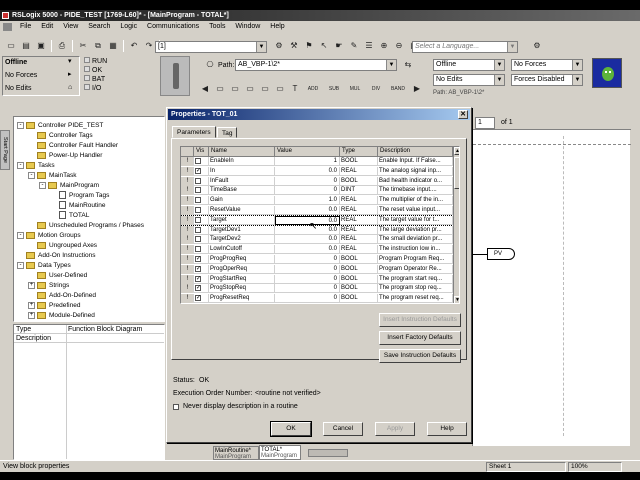 Image resolution: width=640 pixels, height=480 pixels. Describe the element at coordinates (173, 27) in the screenshot. I see `menu-communications: Communications` at that location.